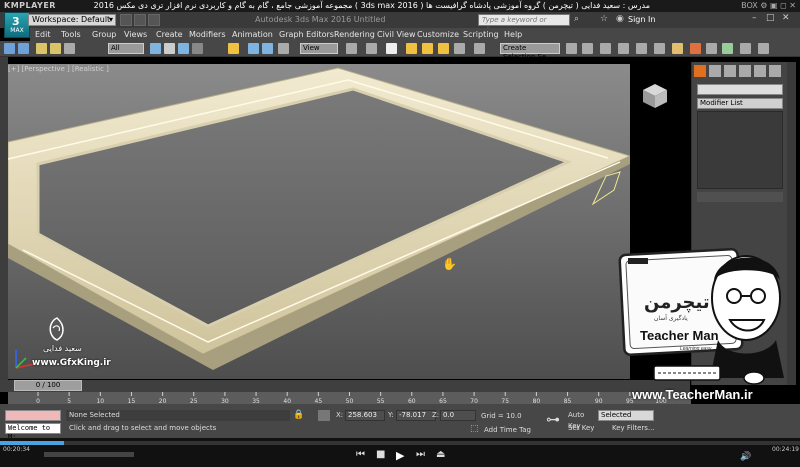 Image resolution: width=800 pixels, height=467 pixels. I want to click on schematic-view-icon, so click(659, 48).